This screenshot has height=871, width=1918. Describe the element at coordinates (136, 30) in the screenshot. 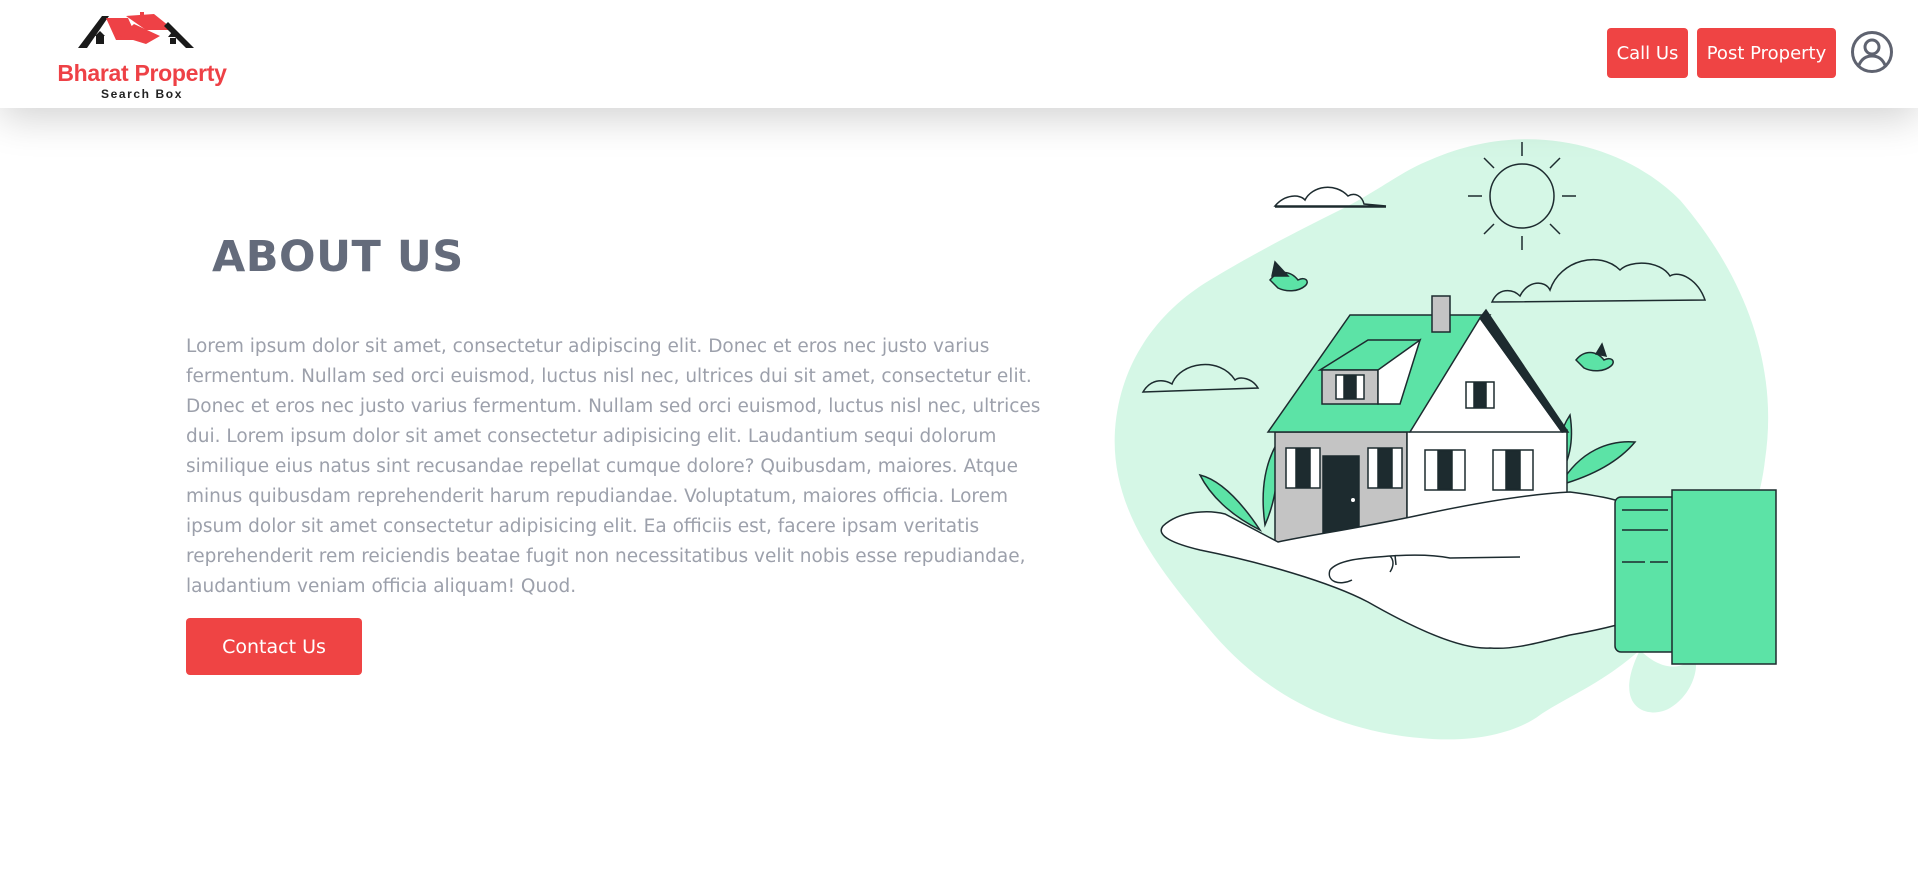

I see `house-roof-logo-icon` at that location.